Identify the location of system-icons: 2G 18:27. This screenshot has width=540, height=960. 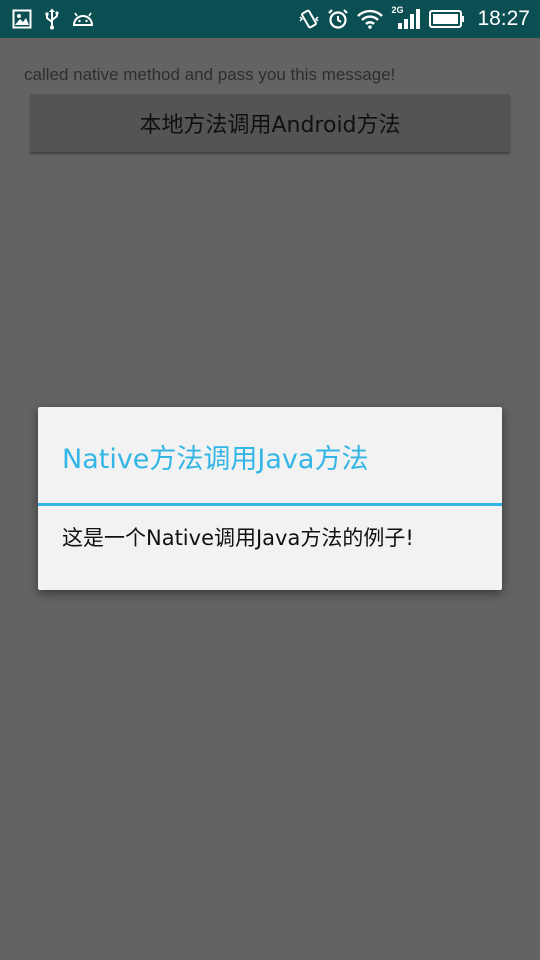
(414, 18).